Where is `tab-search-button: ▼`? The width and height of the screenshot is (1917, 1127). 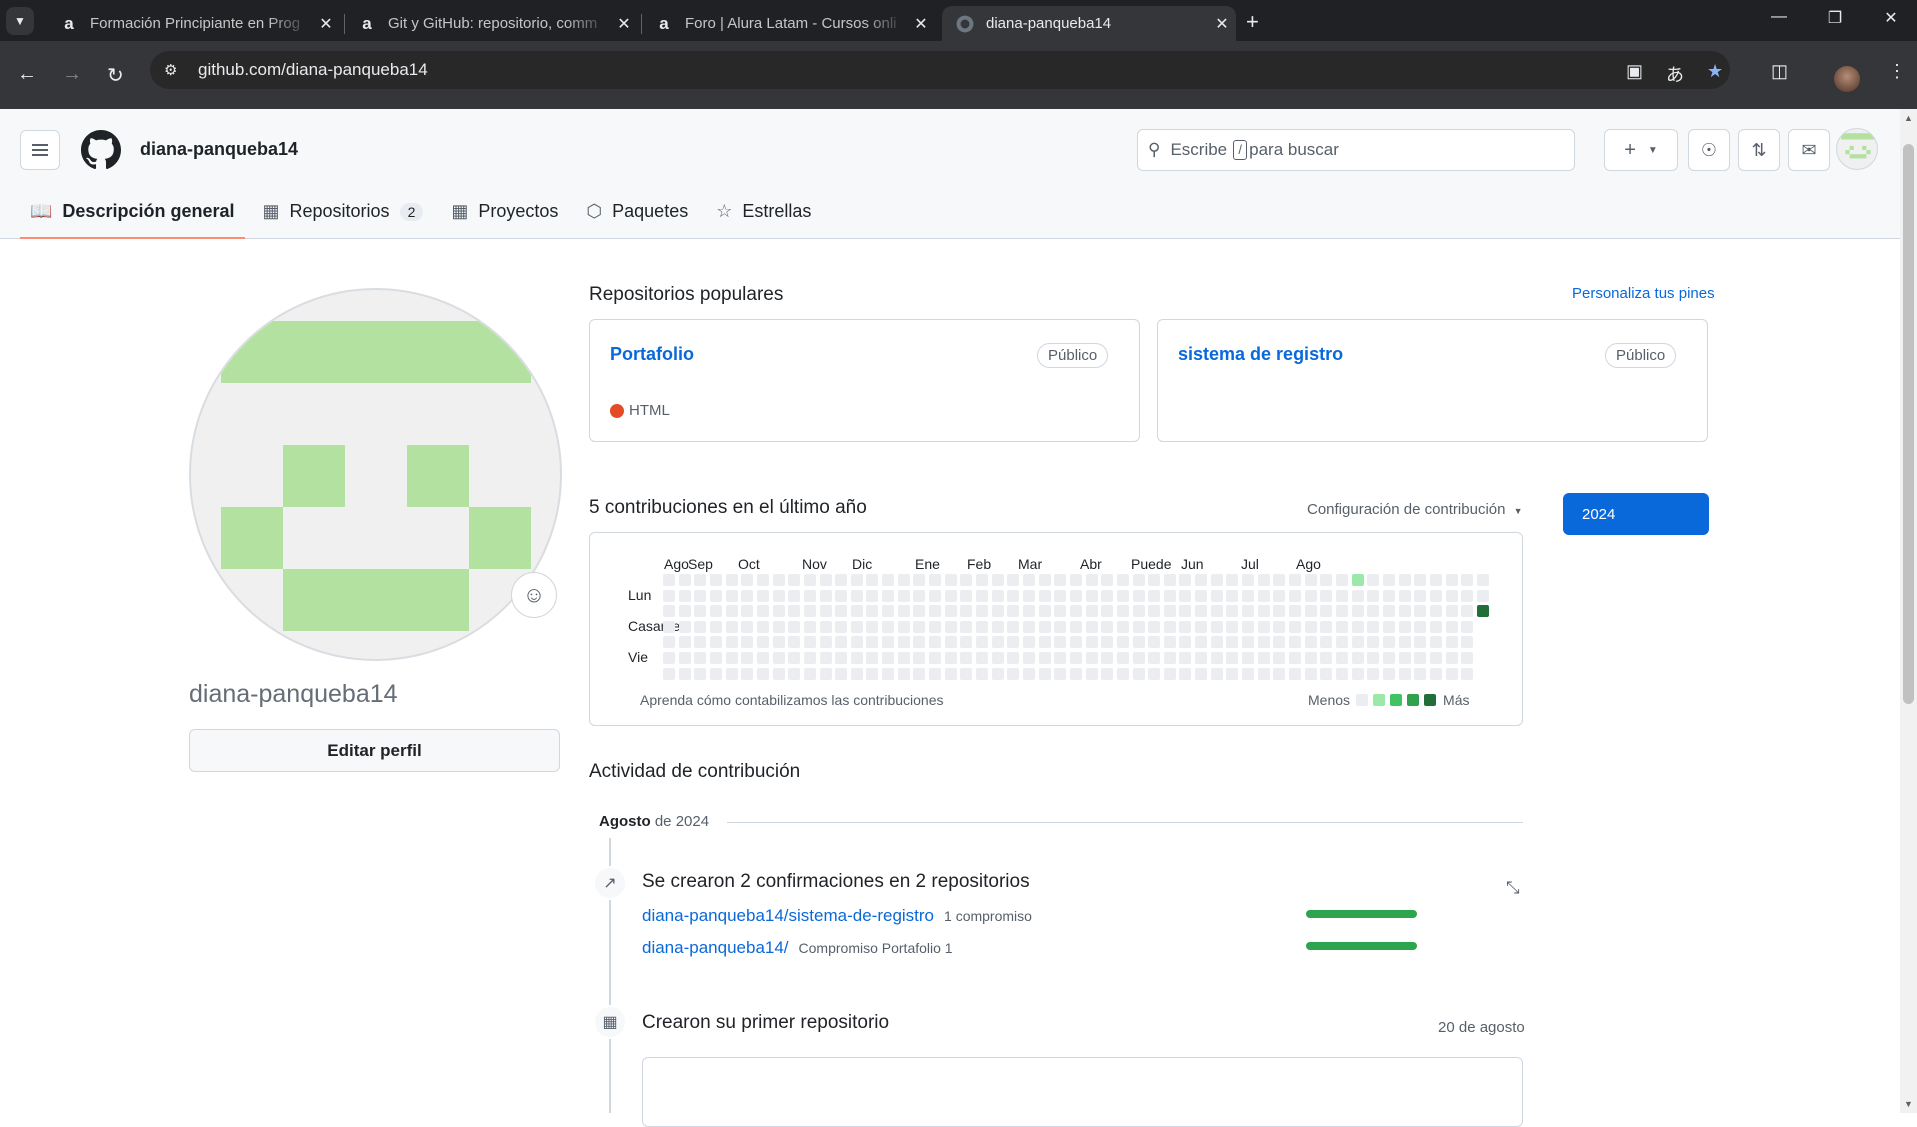
tab-search-button: ▼ is located at coordinates (20, 21).